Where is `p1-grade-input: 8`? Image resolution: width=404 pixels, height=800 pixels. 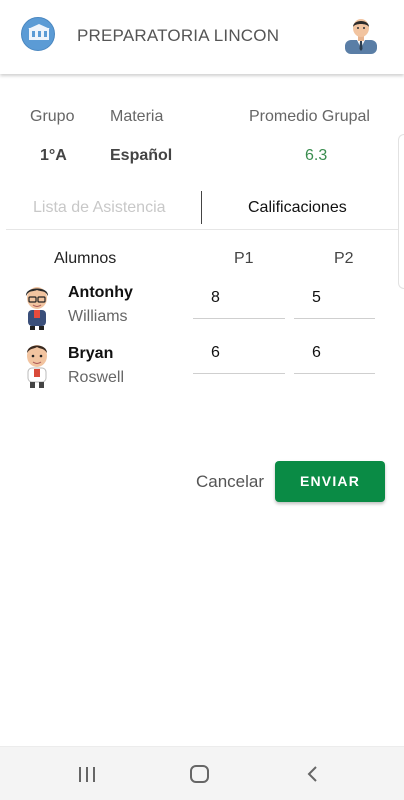 p1-grade-input: 8 is located at coordinates (239, 301).